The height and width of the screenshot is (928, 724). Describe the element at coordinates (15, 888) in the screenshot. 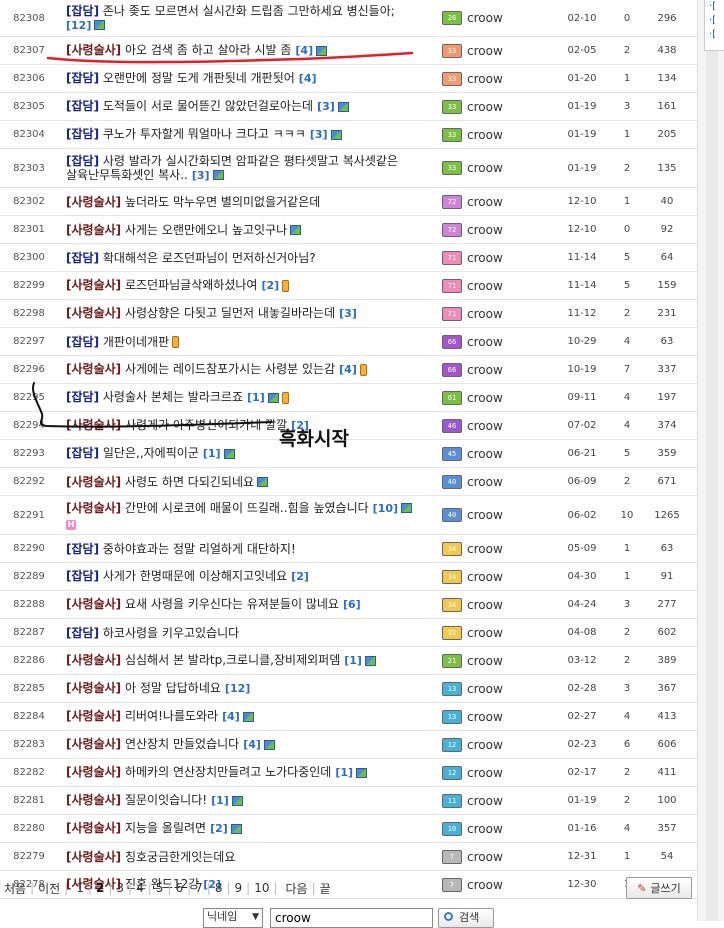

I see `pager-first: 처음` at that location.